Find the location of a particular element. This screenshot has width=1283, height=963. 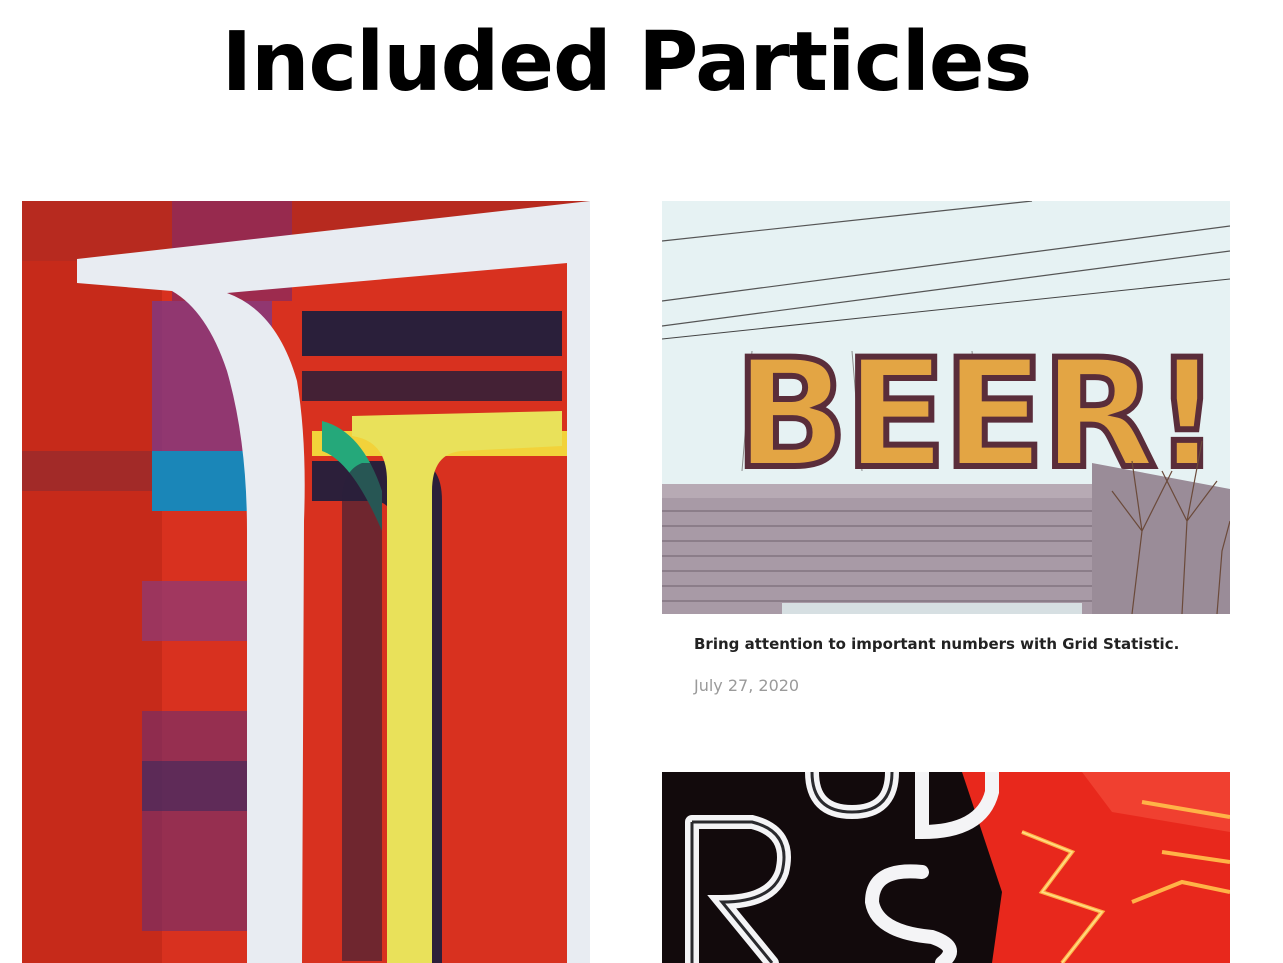

neon-card-image is located at coordinates (946, 867).